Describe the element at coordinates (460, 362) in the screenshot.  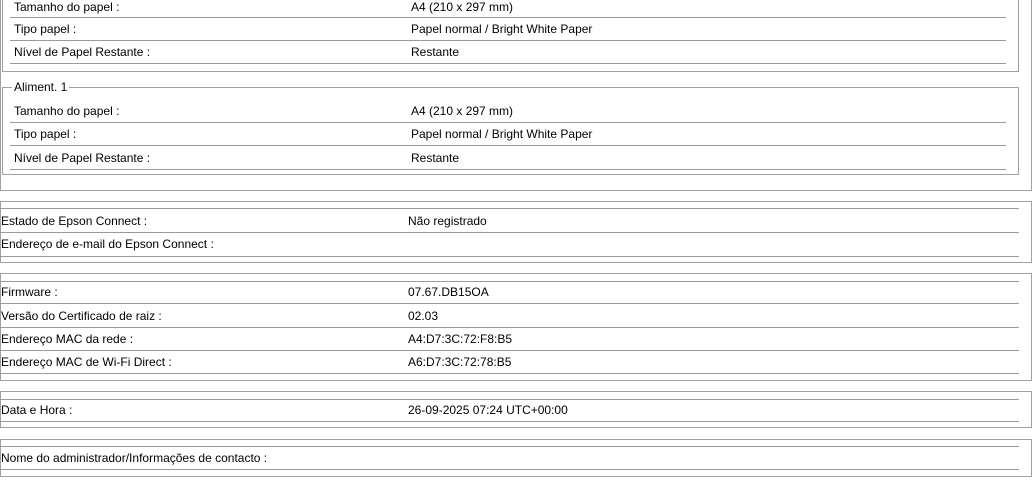
I see `wifi-direct-mac-value: A6:D7:3C:72:78:B5` at that location.